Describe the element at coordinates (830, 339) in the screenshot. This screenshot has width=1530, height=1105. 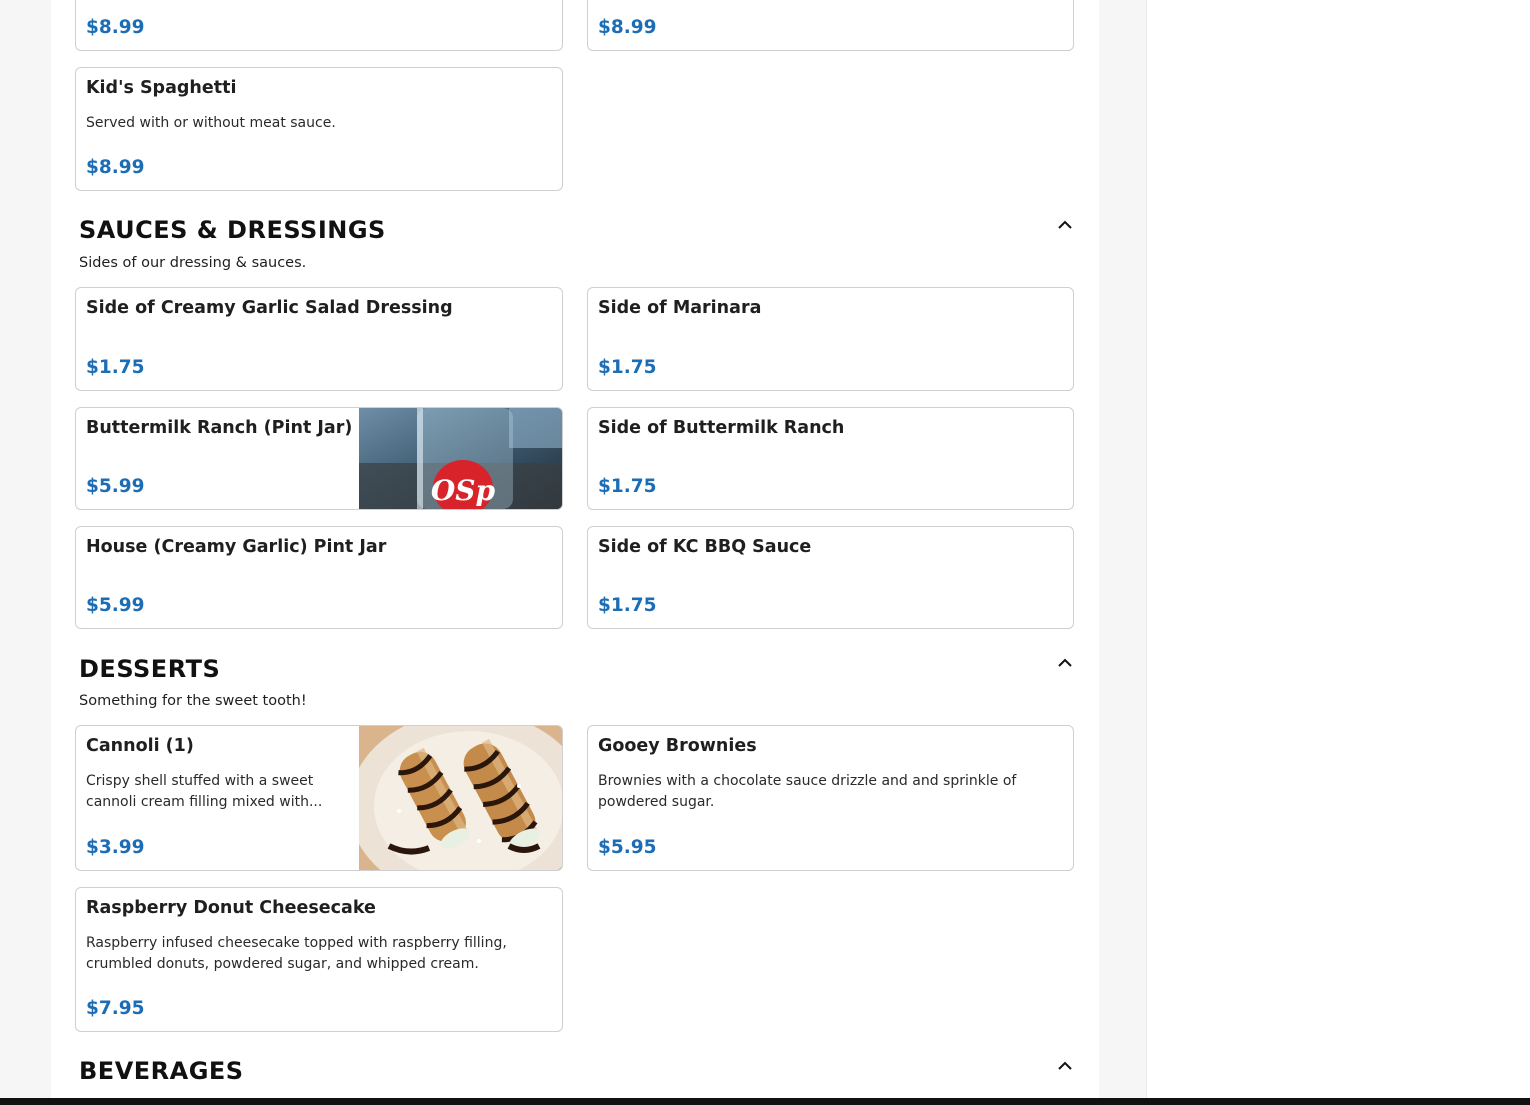
I see `menu-item-card: Side of Marinara $1.75` at that location.